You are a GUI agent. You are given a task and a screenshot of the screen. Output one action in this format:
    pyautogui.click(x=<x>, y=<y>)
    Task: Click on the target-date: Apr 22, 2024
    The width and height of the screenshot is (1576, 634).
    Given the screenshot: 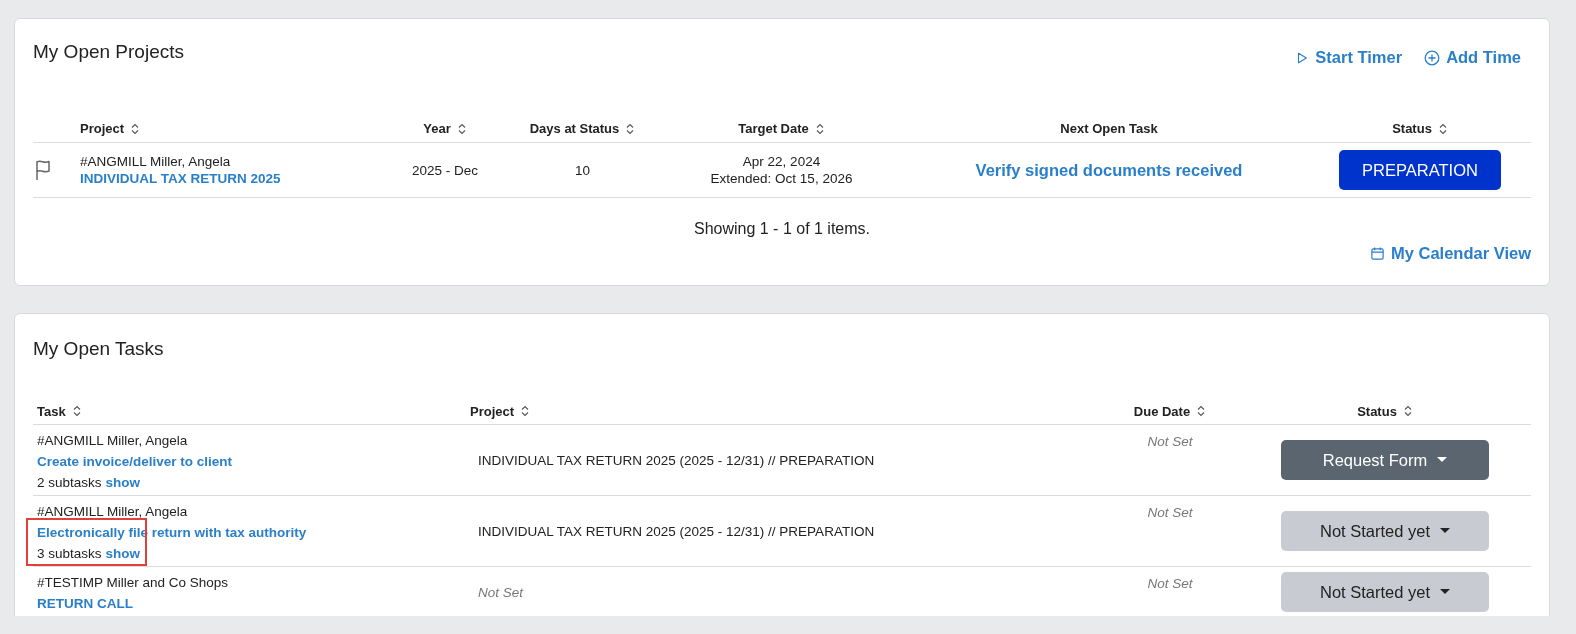 What is the action you would take?
    pyautogui.click(x=781, y=161)
    